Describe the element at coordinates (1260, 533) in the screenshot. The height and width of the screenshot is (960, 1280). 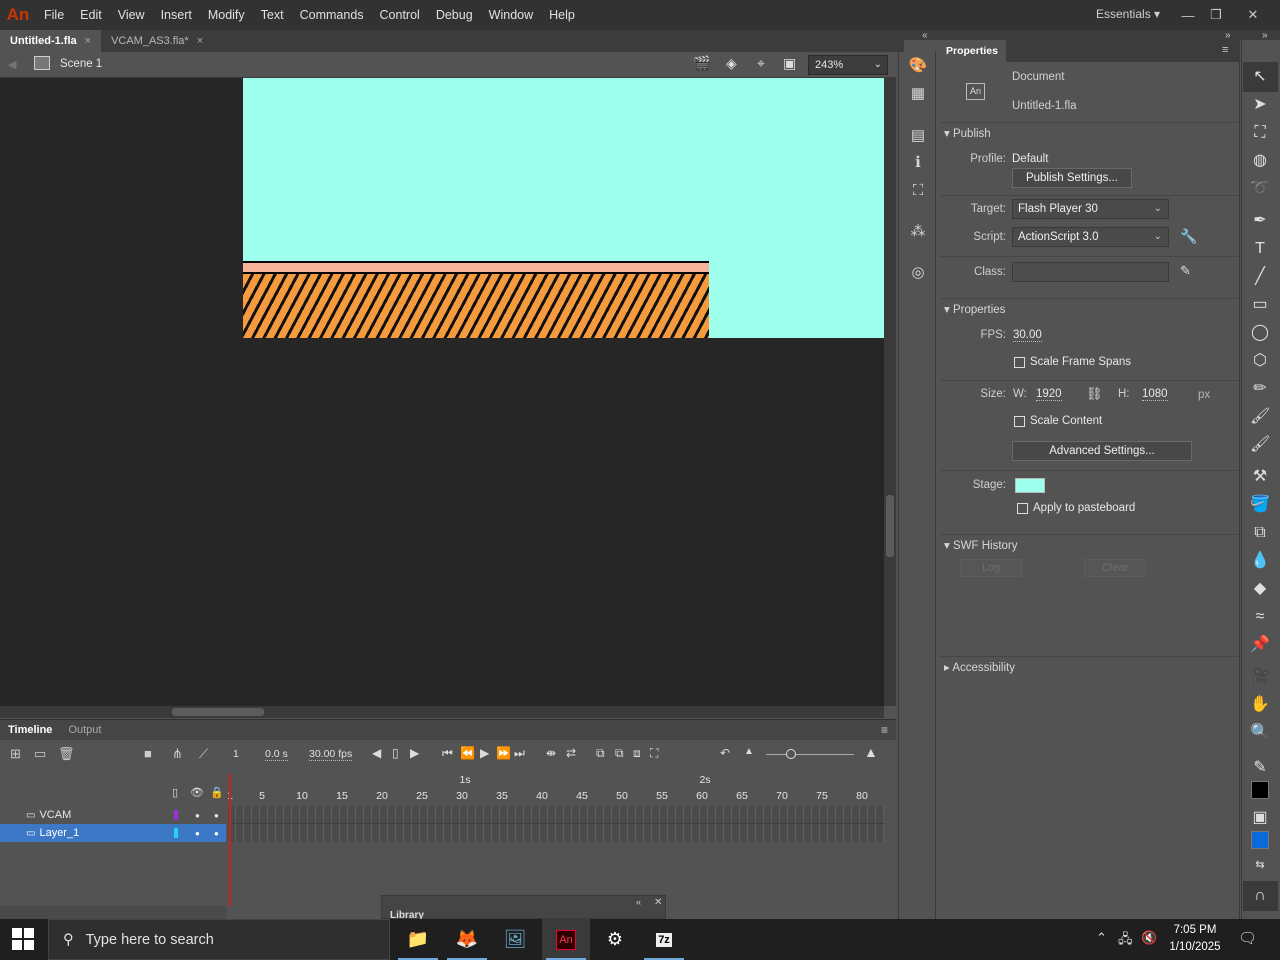
I see `ink-bottle-tool-icon: ⧉` at that location.